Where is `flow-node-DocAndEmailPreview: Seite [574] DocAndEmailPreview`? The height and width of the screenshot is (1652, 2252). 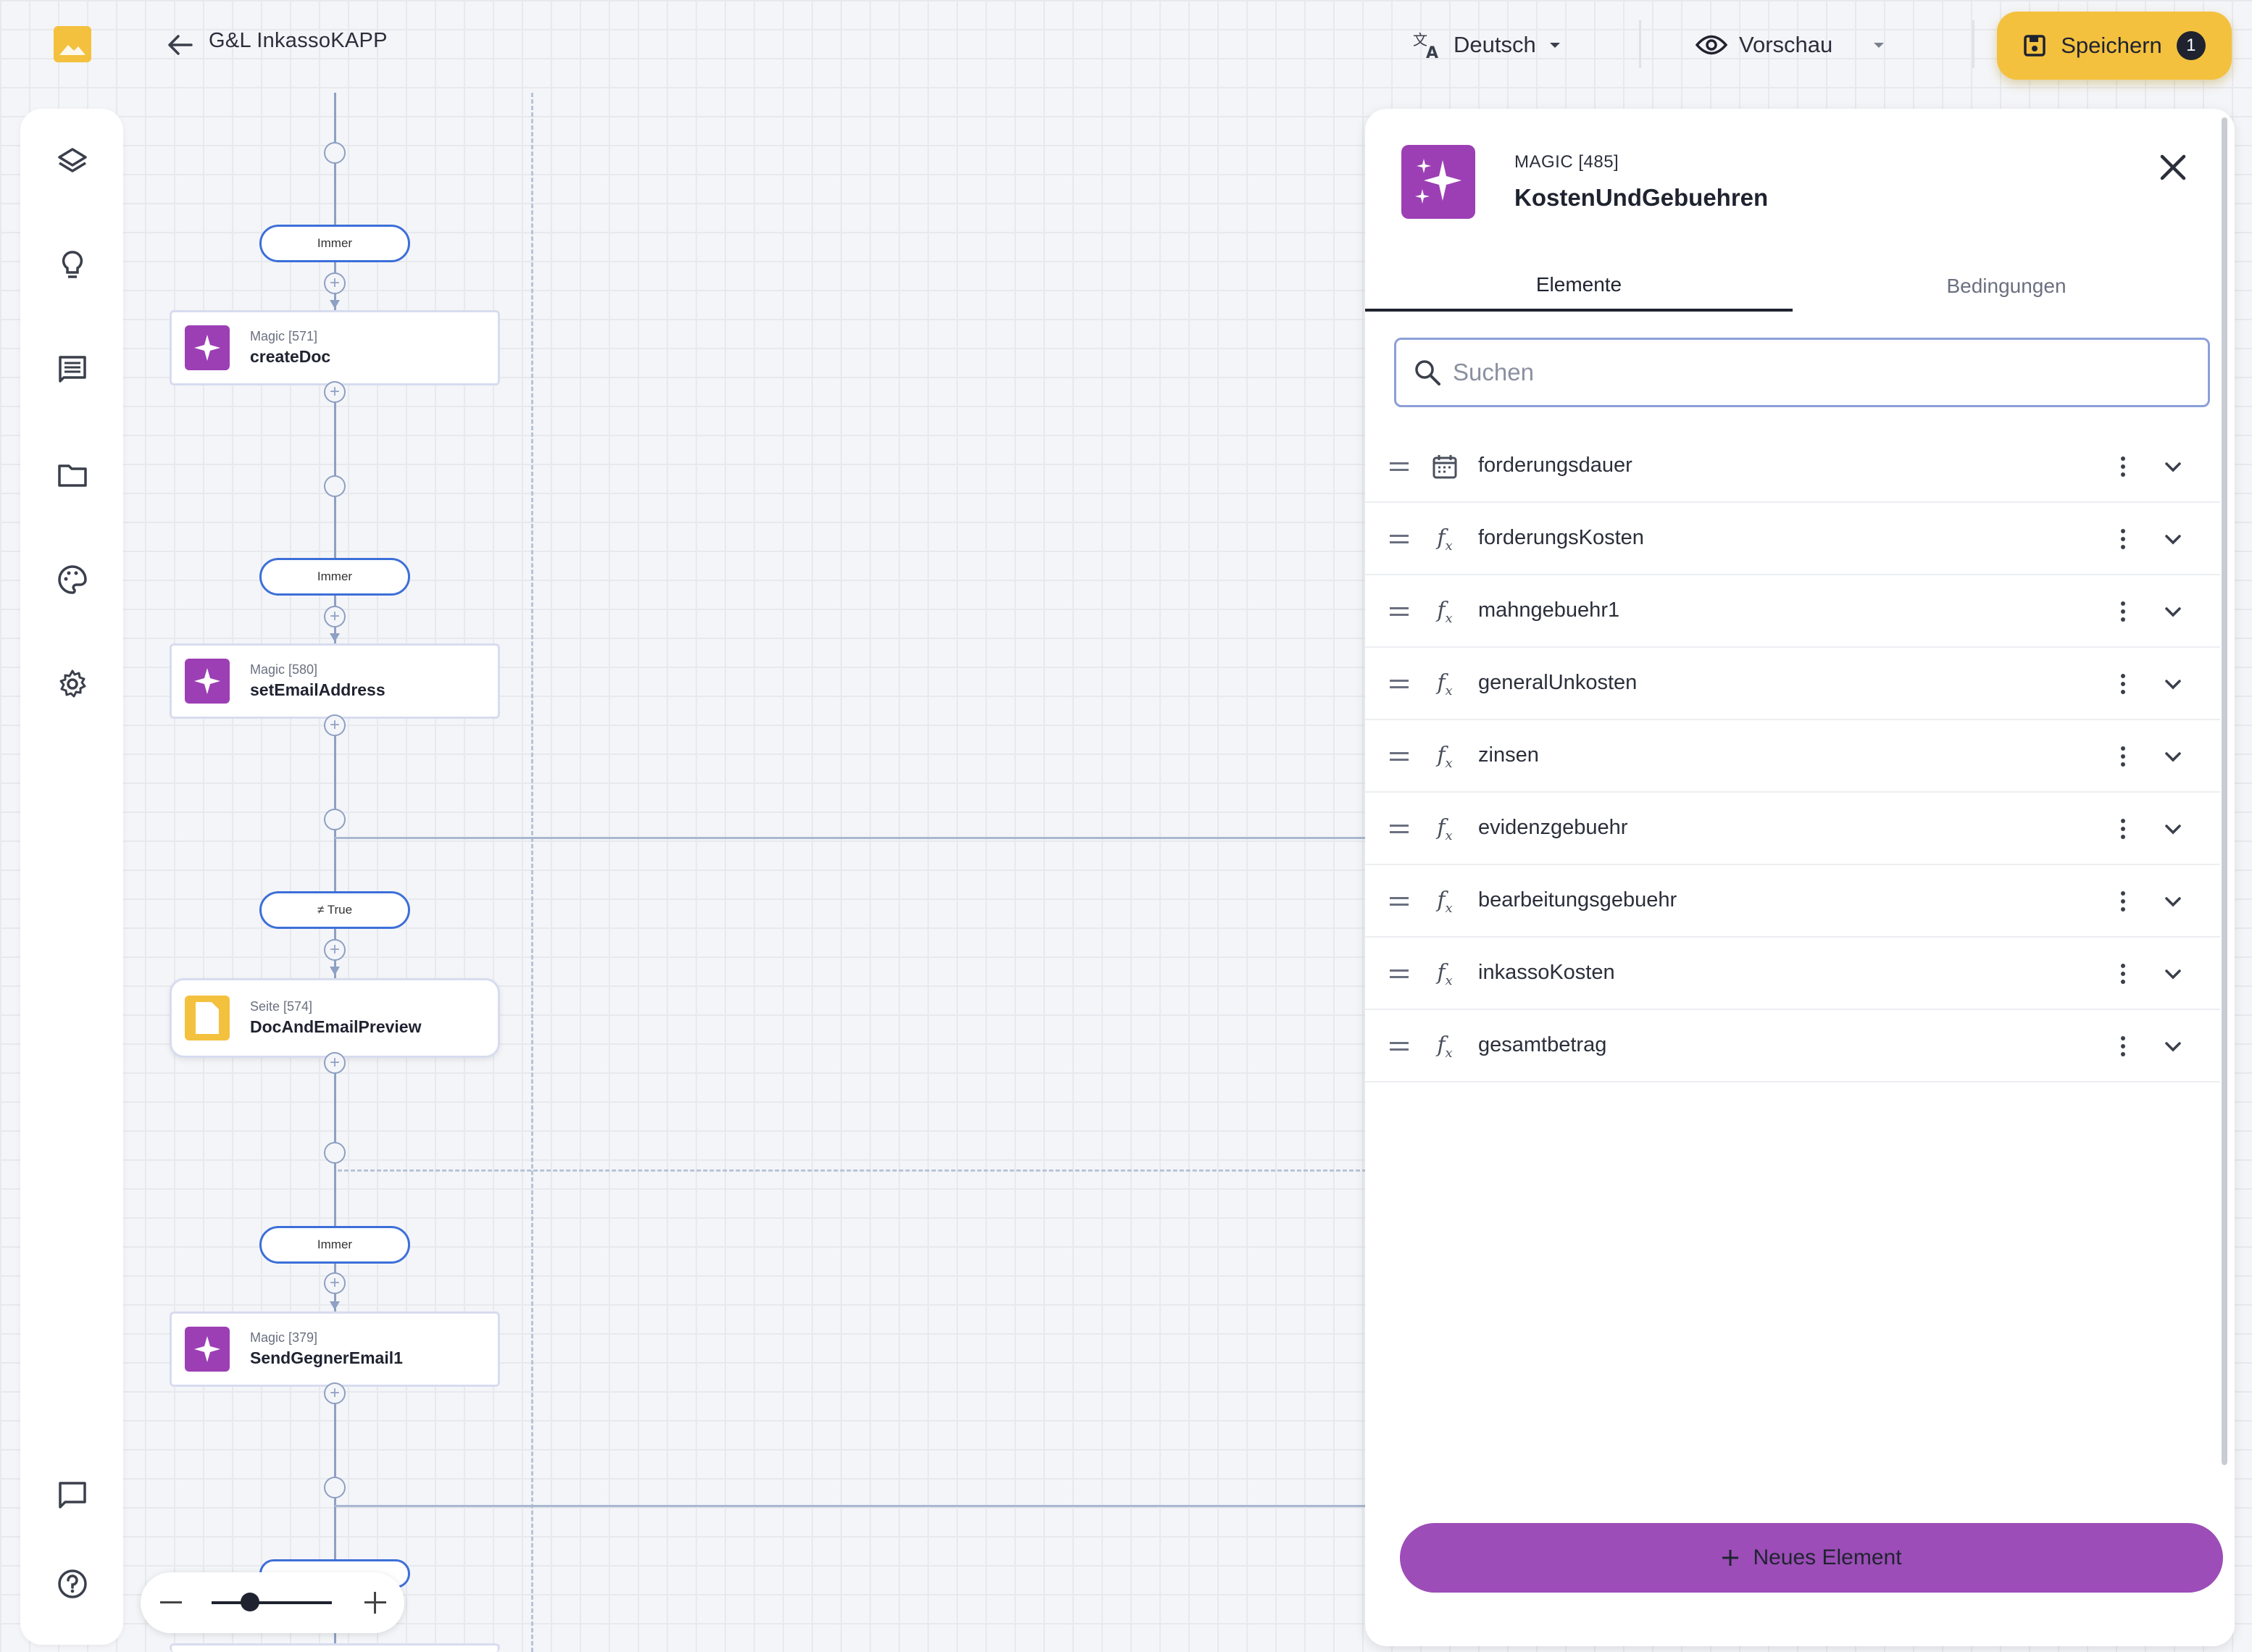
flow-node-DocAndEmailPreview: Seite [574] DocAndEmailPreview is located at coordinates (335, 1018).